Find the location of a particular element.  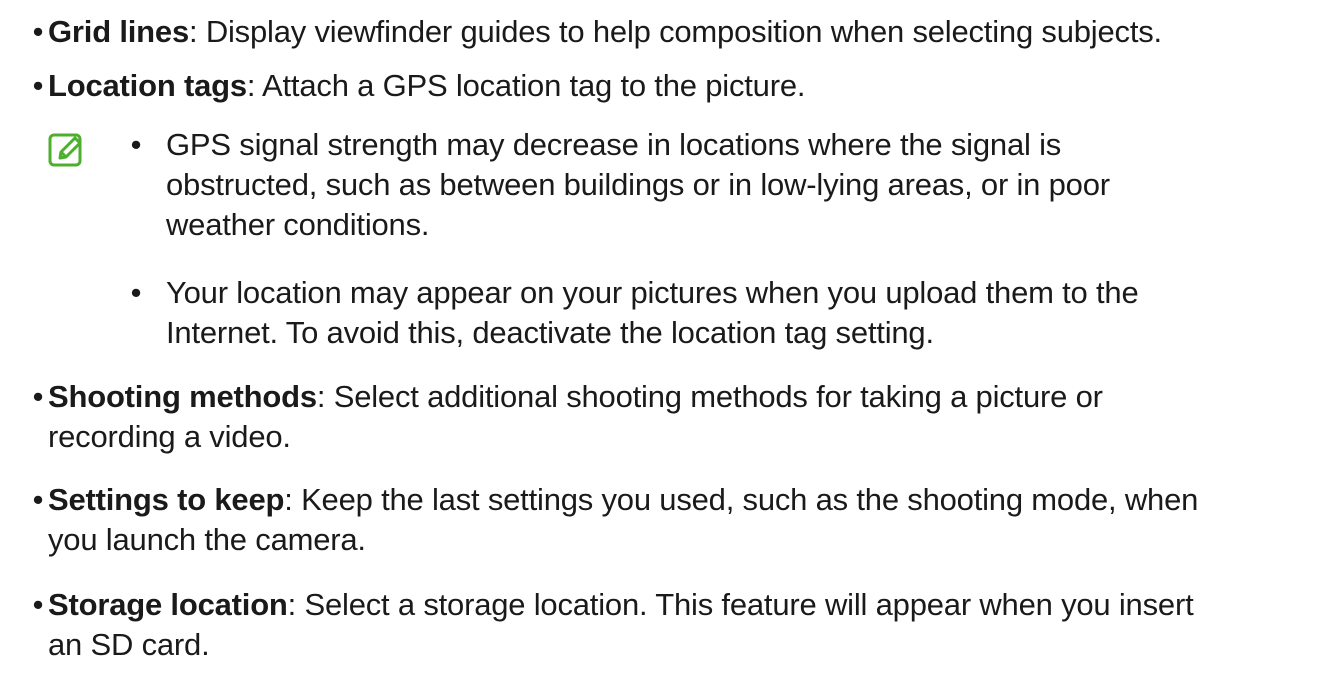

note-line: weather conditions. is located at coordinates (298, 224).